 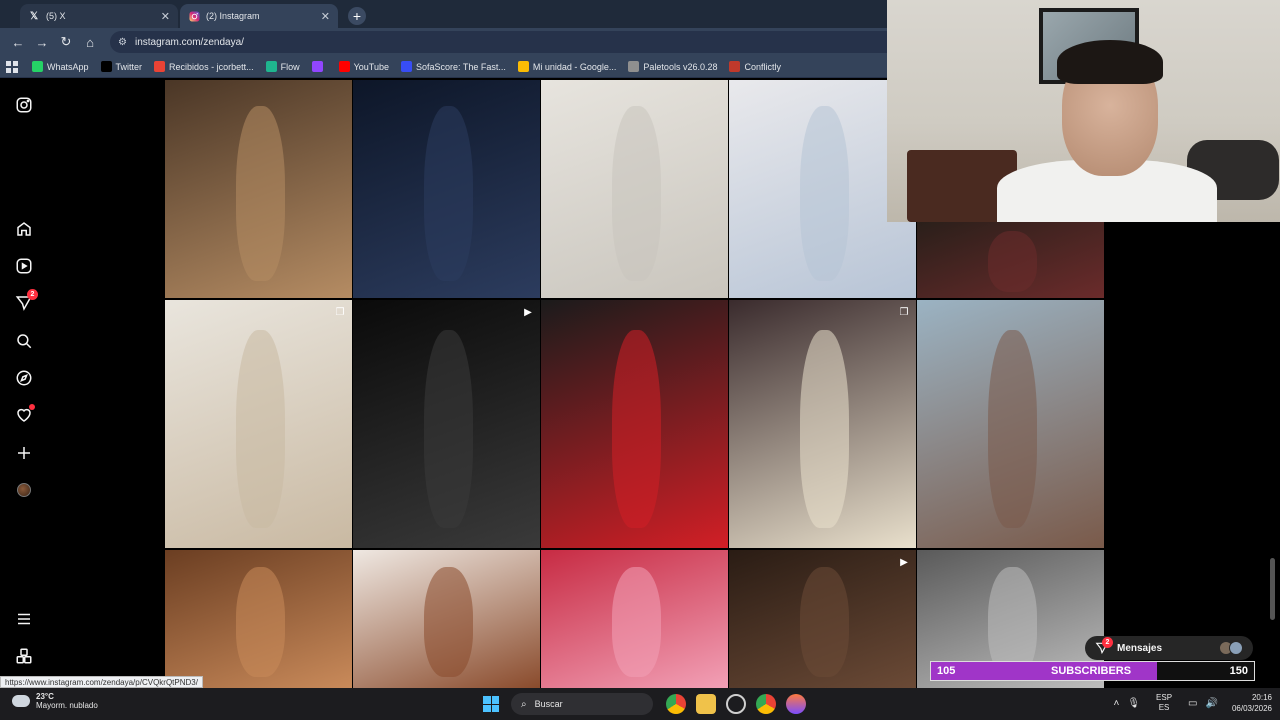 What do you see at coordinates (1169, 648) in the screenshot?
I see `messages-widget: 2 Mensajes` at bounding box center [1169, 648].